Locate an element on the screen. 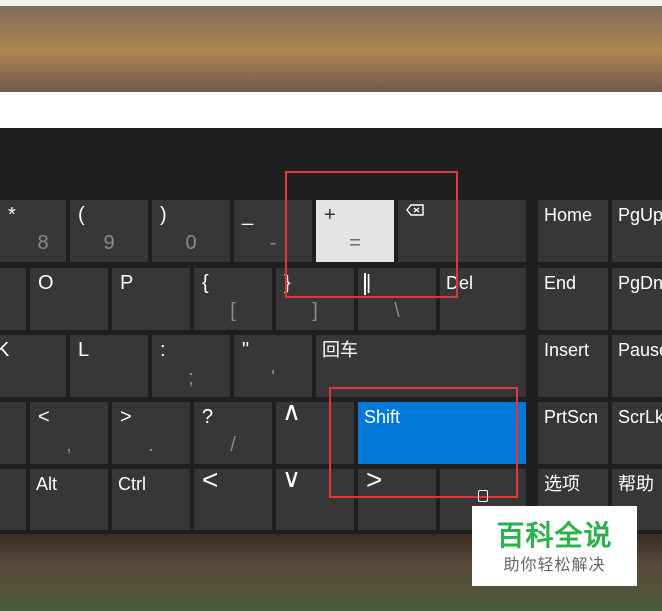 The width and height of the screenshot is (662, 611). key-top-label: ? is located at coordinates (208, 417).